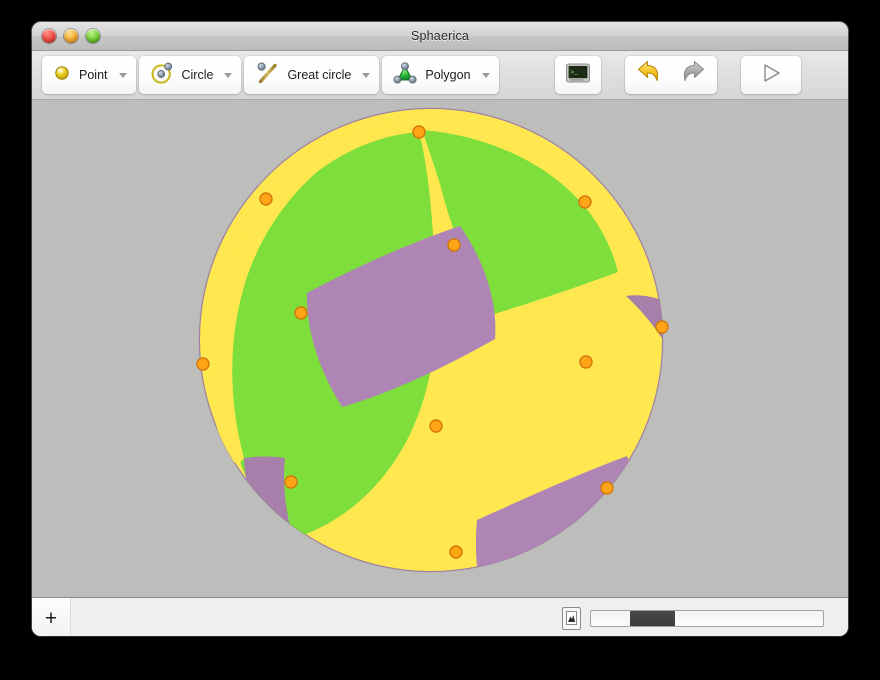  I want to click on zoom-scrollbar, so click(707, 618).